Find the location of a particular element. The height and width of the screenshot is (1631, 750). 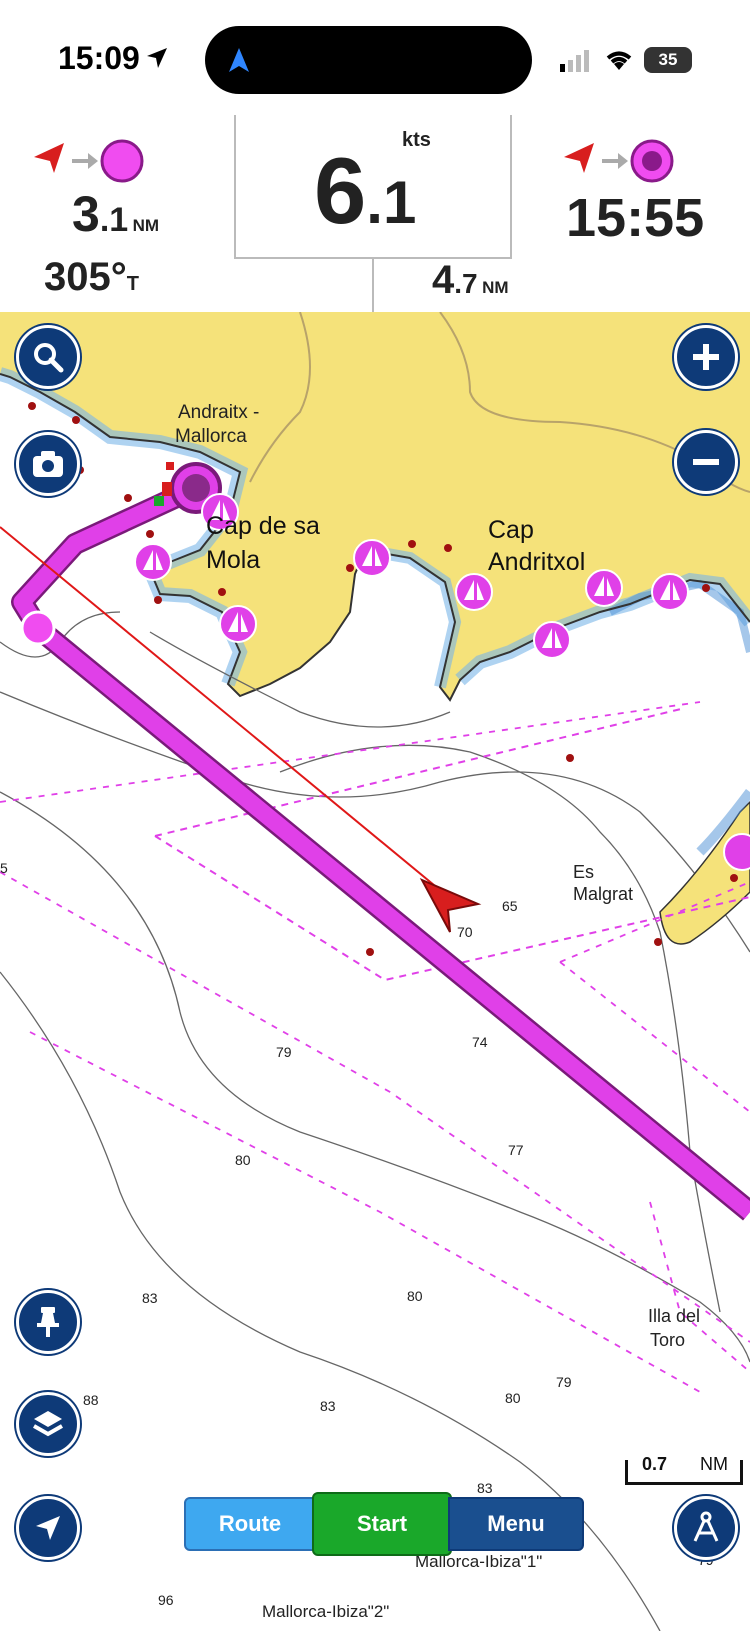

search-button is located at coordinates (48, 357).